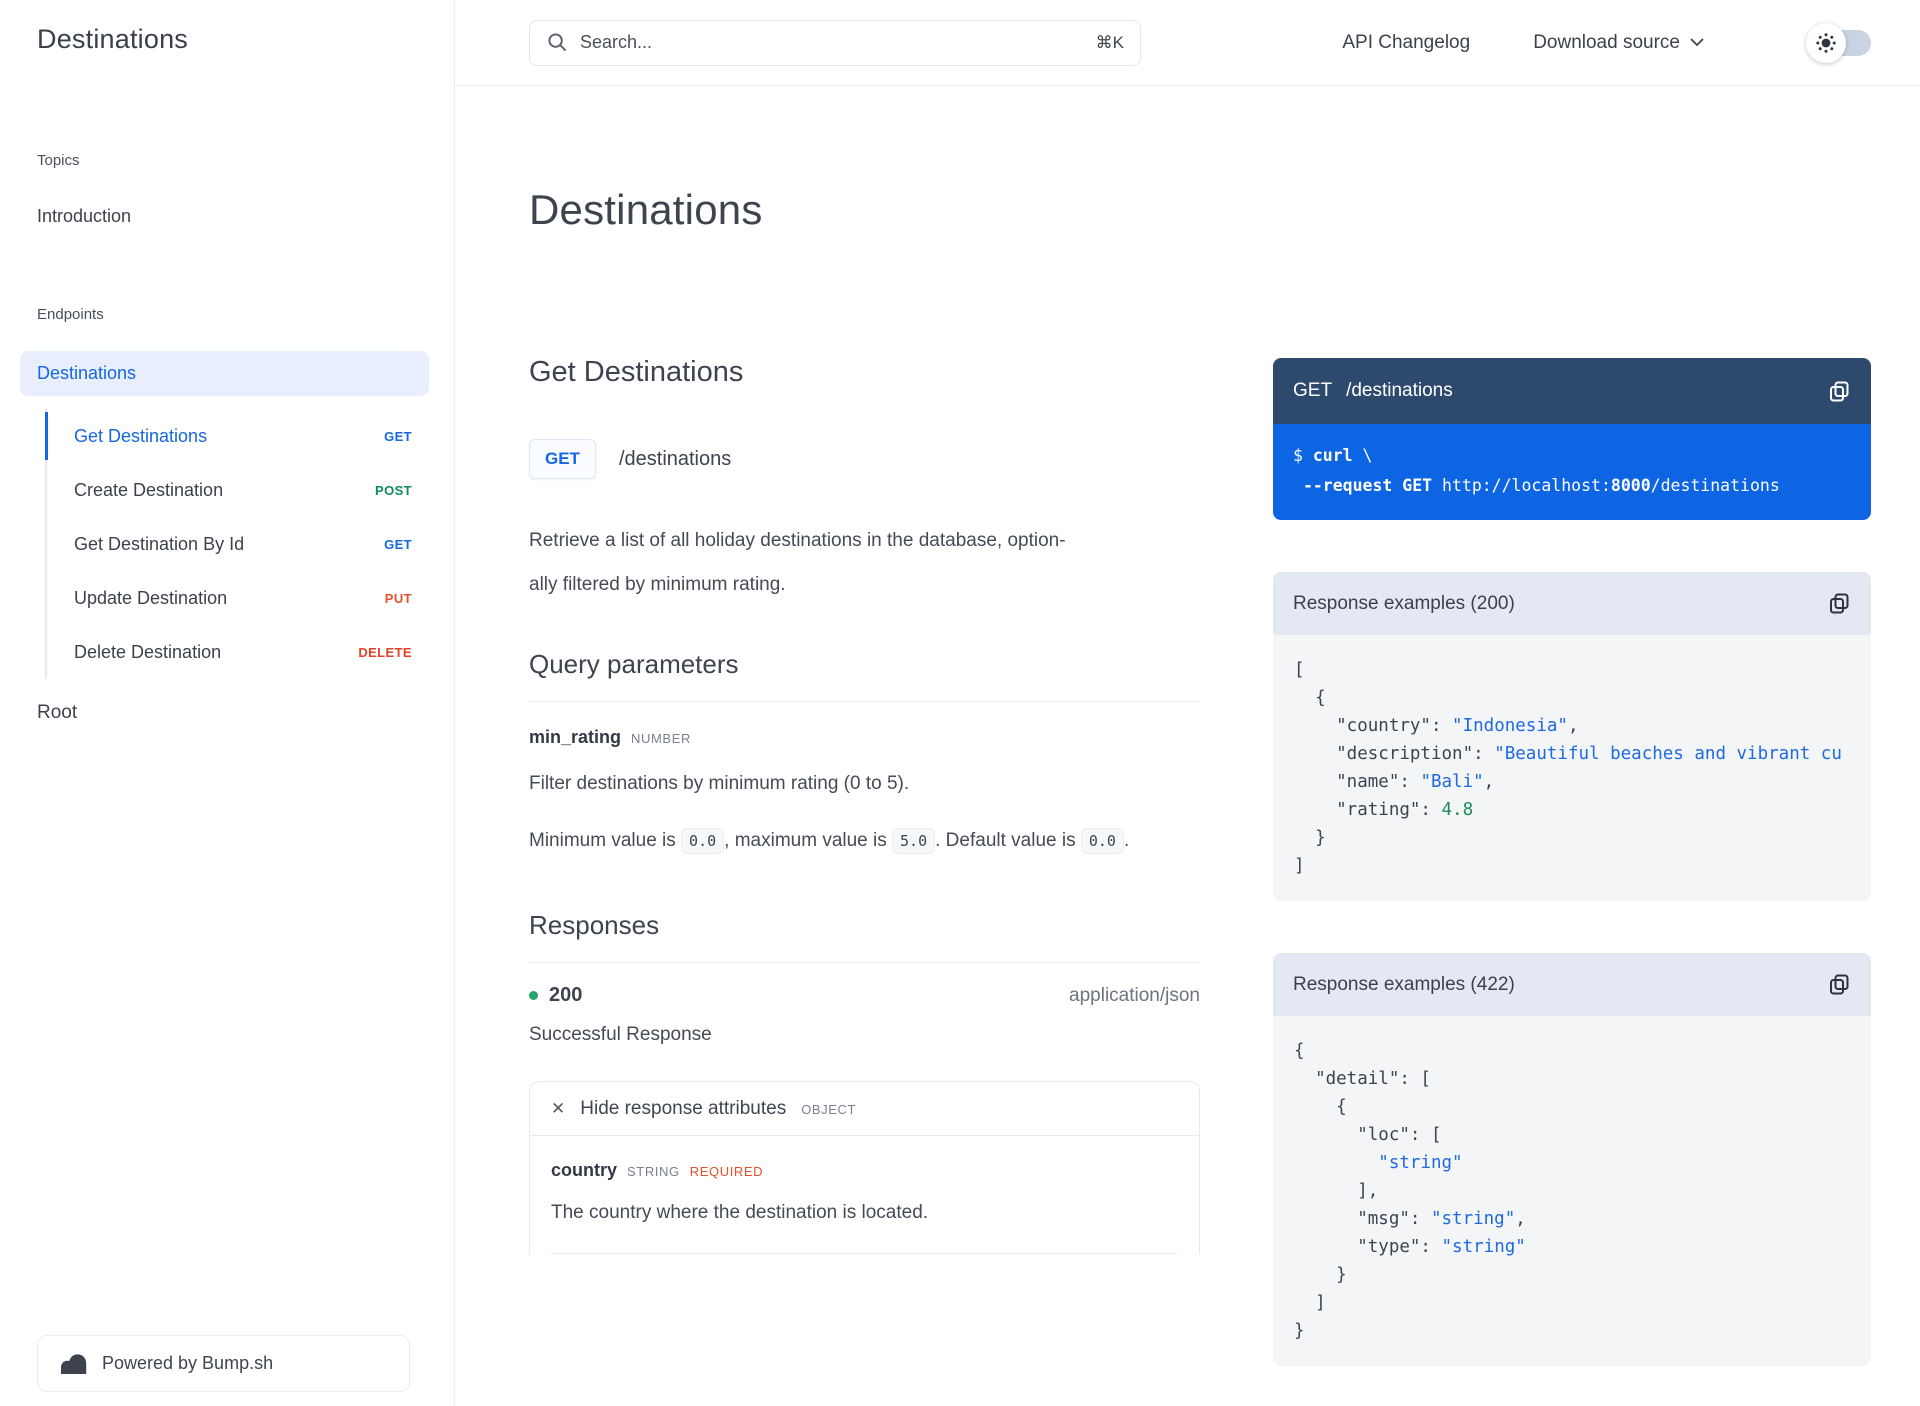 The height and width of the screenshot is (1406, 1920). Describe the element at coordinates (594, 925) in the screenshot. I see `responses-heading: Responses` at that location.